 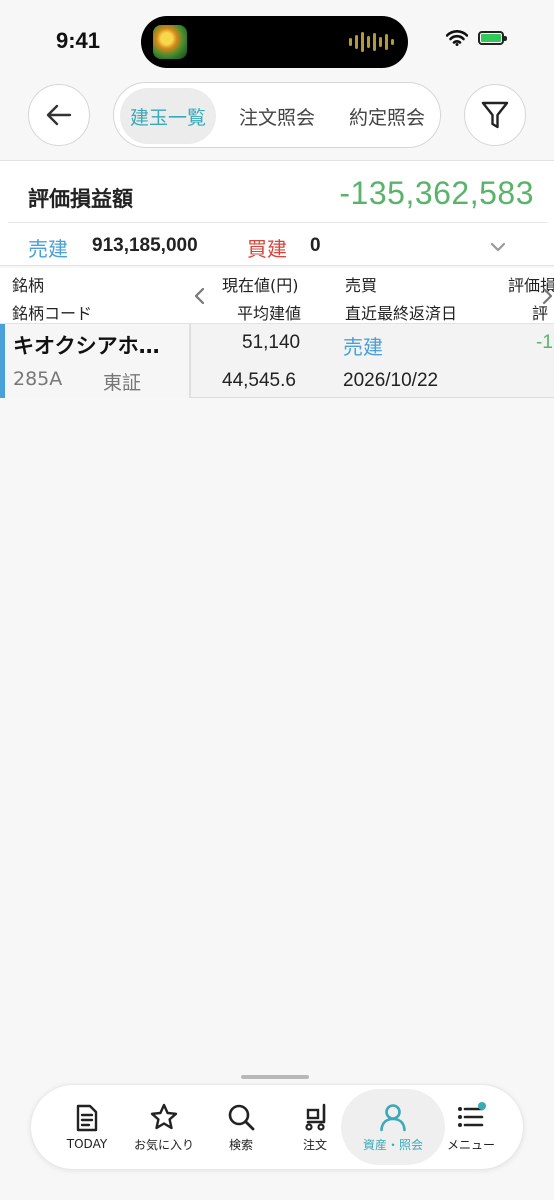 I want to click on security-code: 285A, so click(x=38, y=379).